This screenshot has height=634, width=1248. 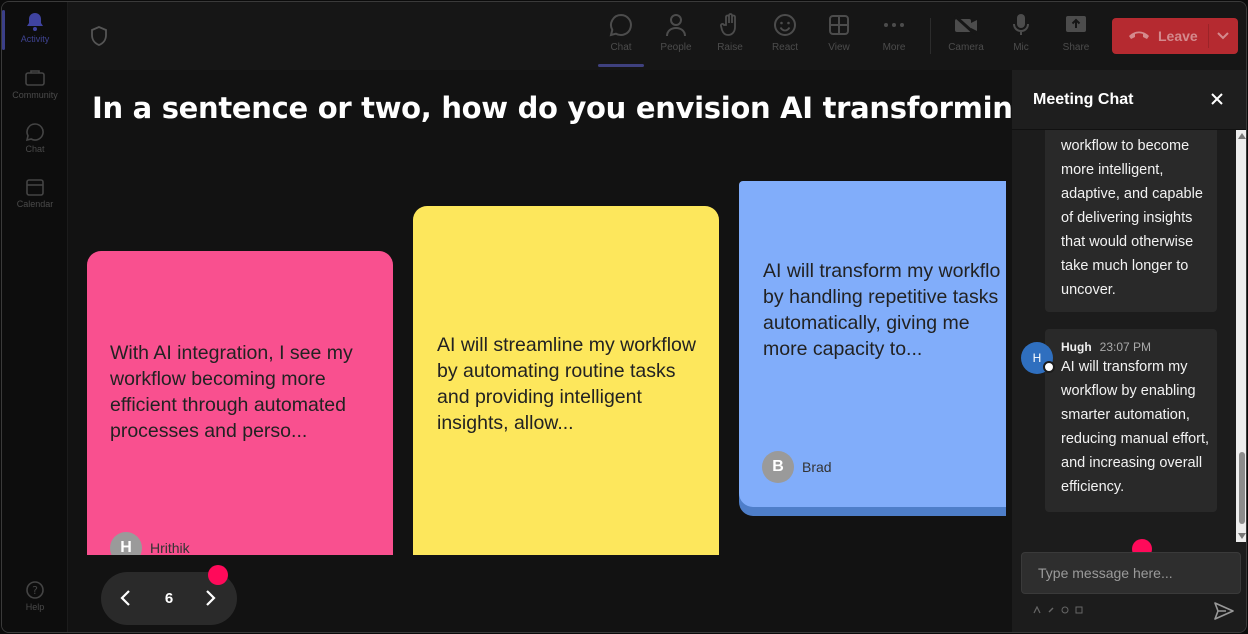 I want to click on toolbar-label: Share, so click(x=1076, y=47).